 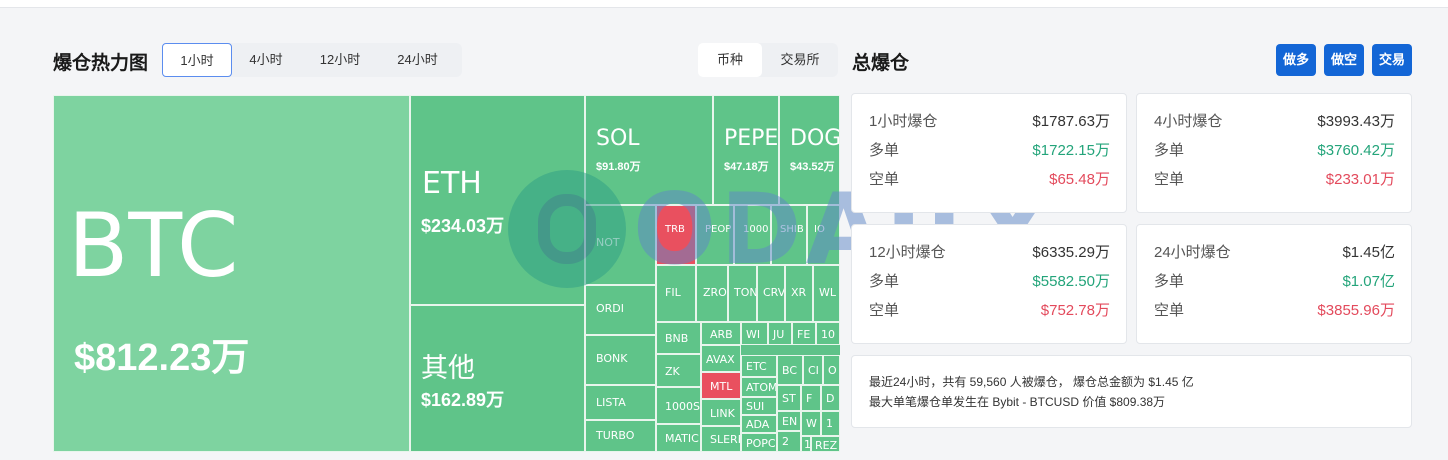 I want to click on card-total: $1787.63万, so click(x=1071, y=121).